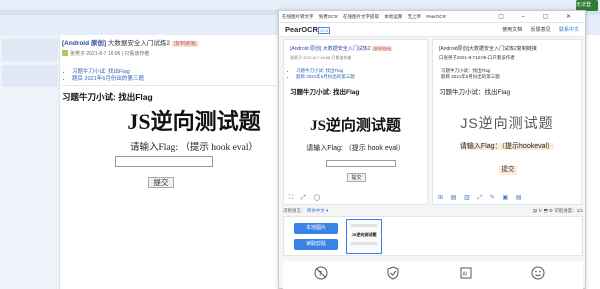 The height and width of the screenshot is (289, 600). Describe the element at coordinates (512, 30) in the screenshot. I see `menu-docs: 使用文档` at that location.